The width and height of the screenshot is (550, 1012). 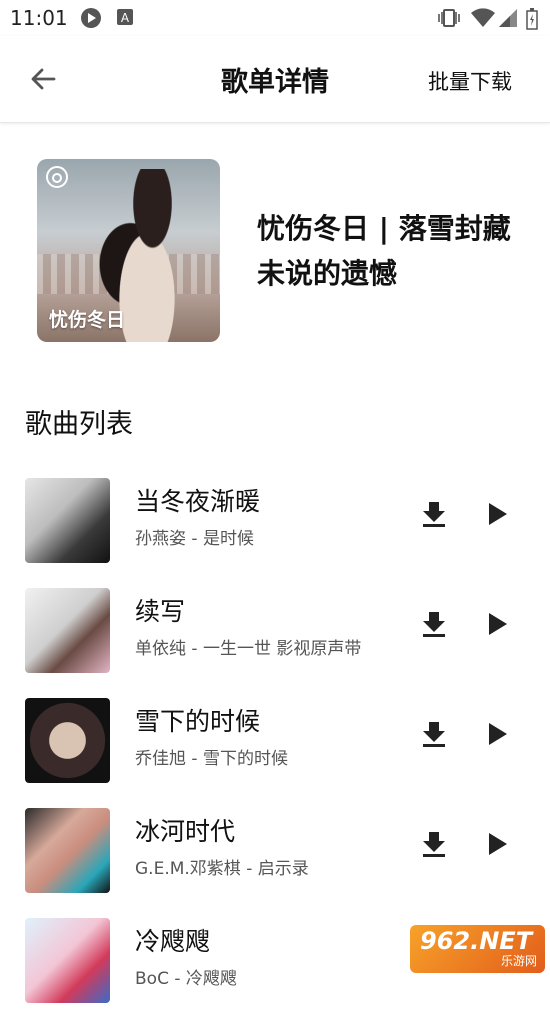 What do you see at coordinates (87, 320) in the screenshot?
I see `cover-text: 忧伤冬日` at bounding box center [87, 320].